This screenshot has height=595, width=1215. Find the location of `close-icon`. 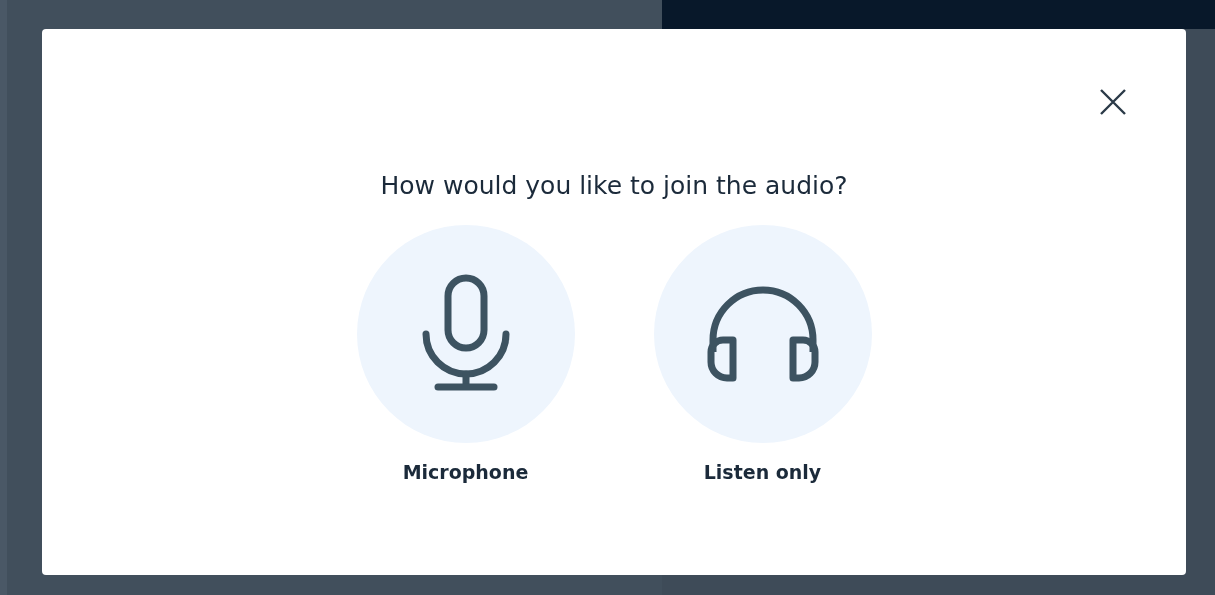

close-icon is located at coordinates (1113, 102).